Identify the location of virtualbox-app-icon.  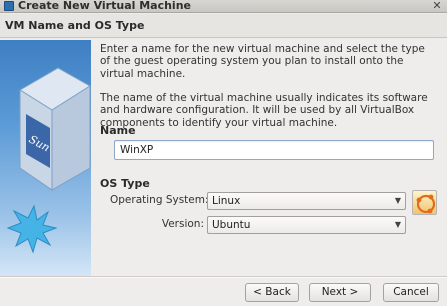
(9, 6).